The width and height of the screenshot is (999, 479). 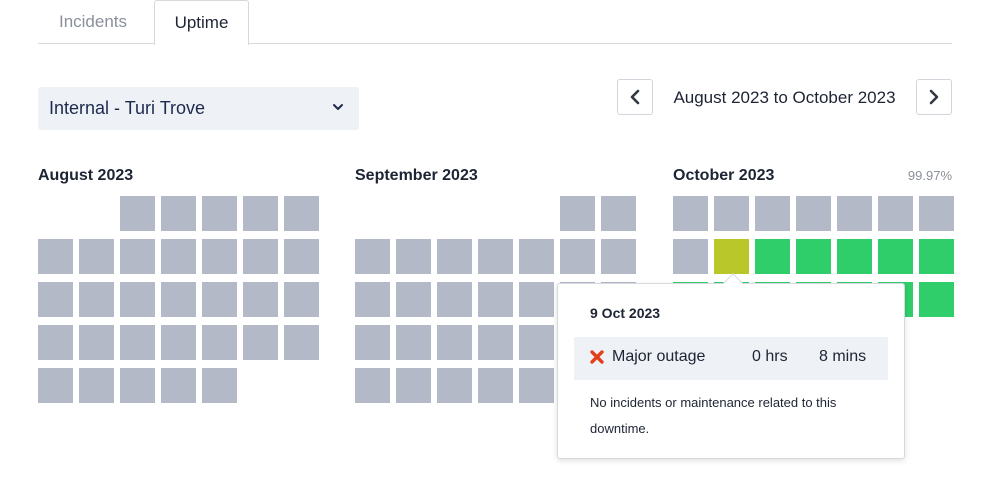 What do you see at coordinates (929, 175) in the screenshot?
I see `uptime-percentage: 99.97%` at bounding box center [929, 175].